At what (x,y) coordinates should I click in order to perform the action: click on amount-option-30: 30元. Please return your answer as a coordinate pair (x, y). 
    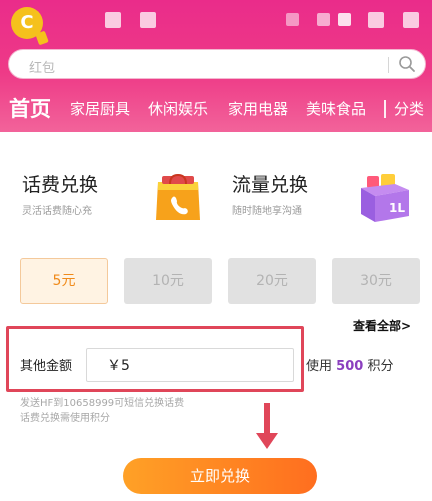
    Looking at the image, I should click on (376, 281).